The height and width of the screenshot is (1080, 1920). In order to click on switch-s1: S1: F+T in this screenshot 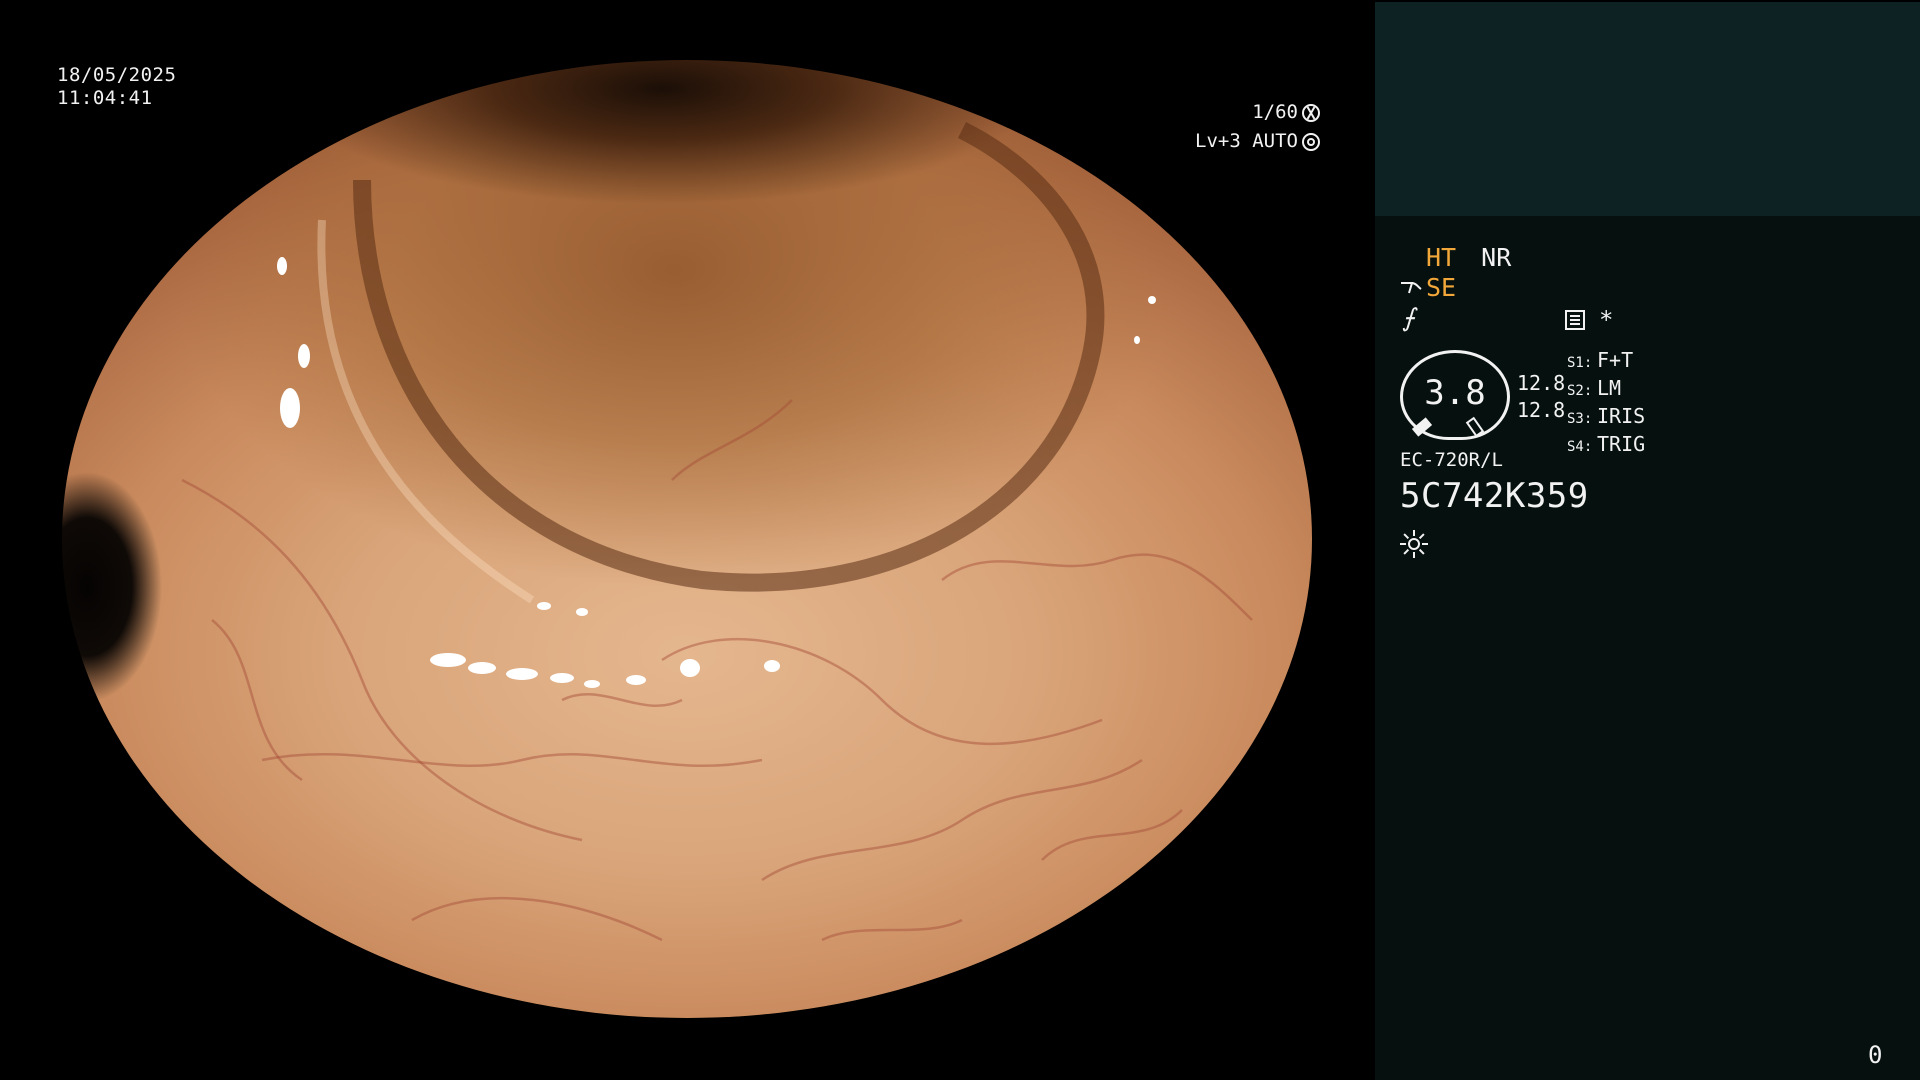, I will do `click(1600, 360)`.